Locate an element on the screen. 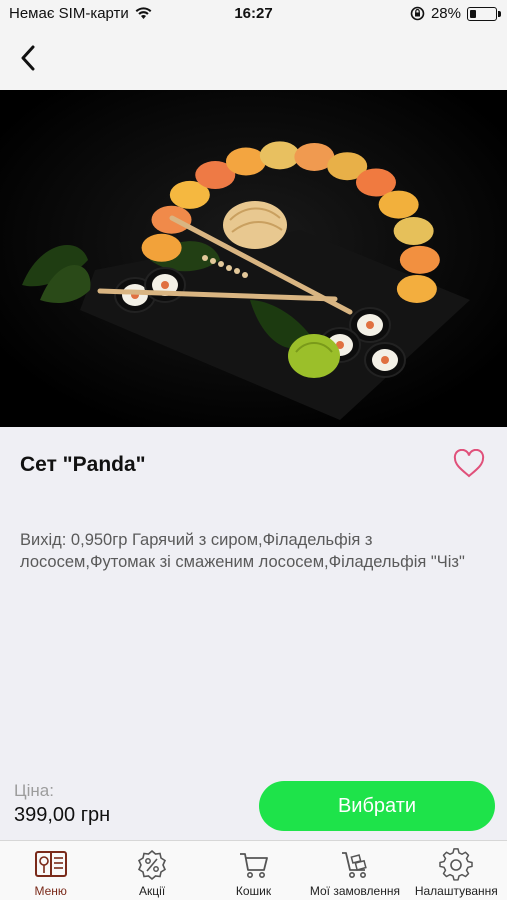  tab-settings: Налаштування is located at coordinates (456, 870).